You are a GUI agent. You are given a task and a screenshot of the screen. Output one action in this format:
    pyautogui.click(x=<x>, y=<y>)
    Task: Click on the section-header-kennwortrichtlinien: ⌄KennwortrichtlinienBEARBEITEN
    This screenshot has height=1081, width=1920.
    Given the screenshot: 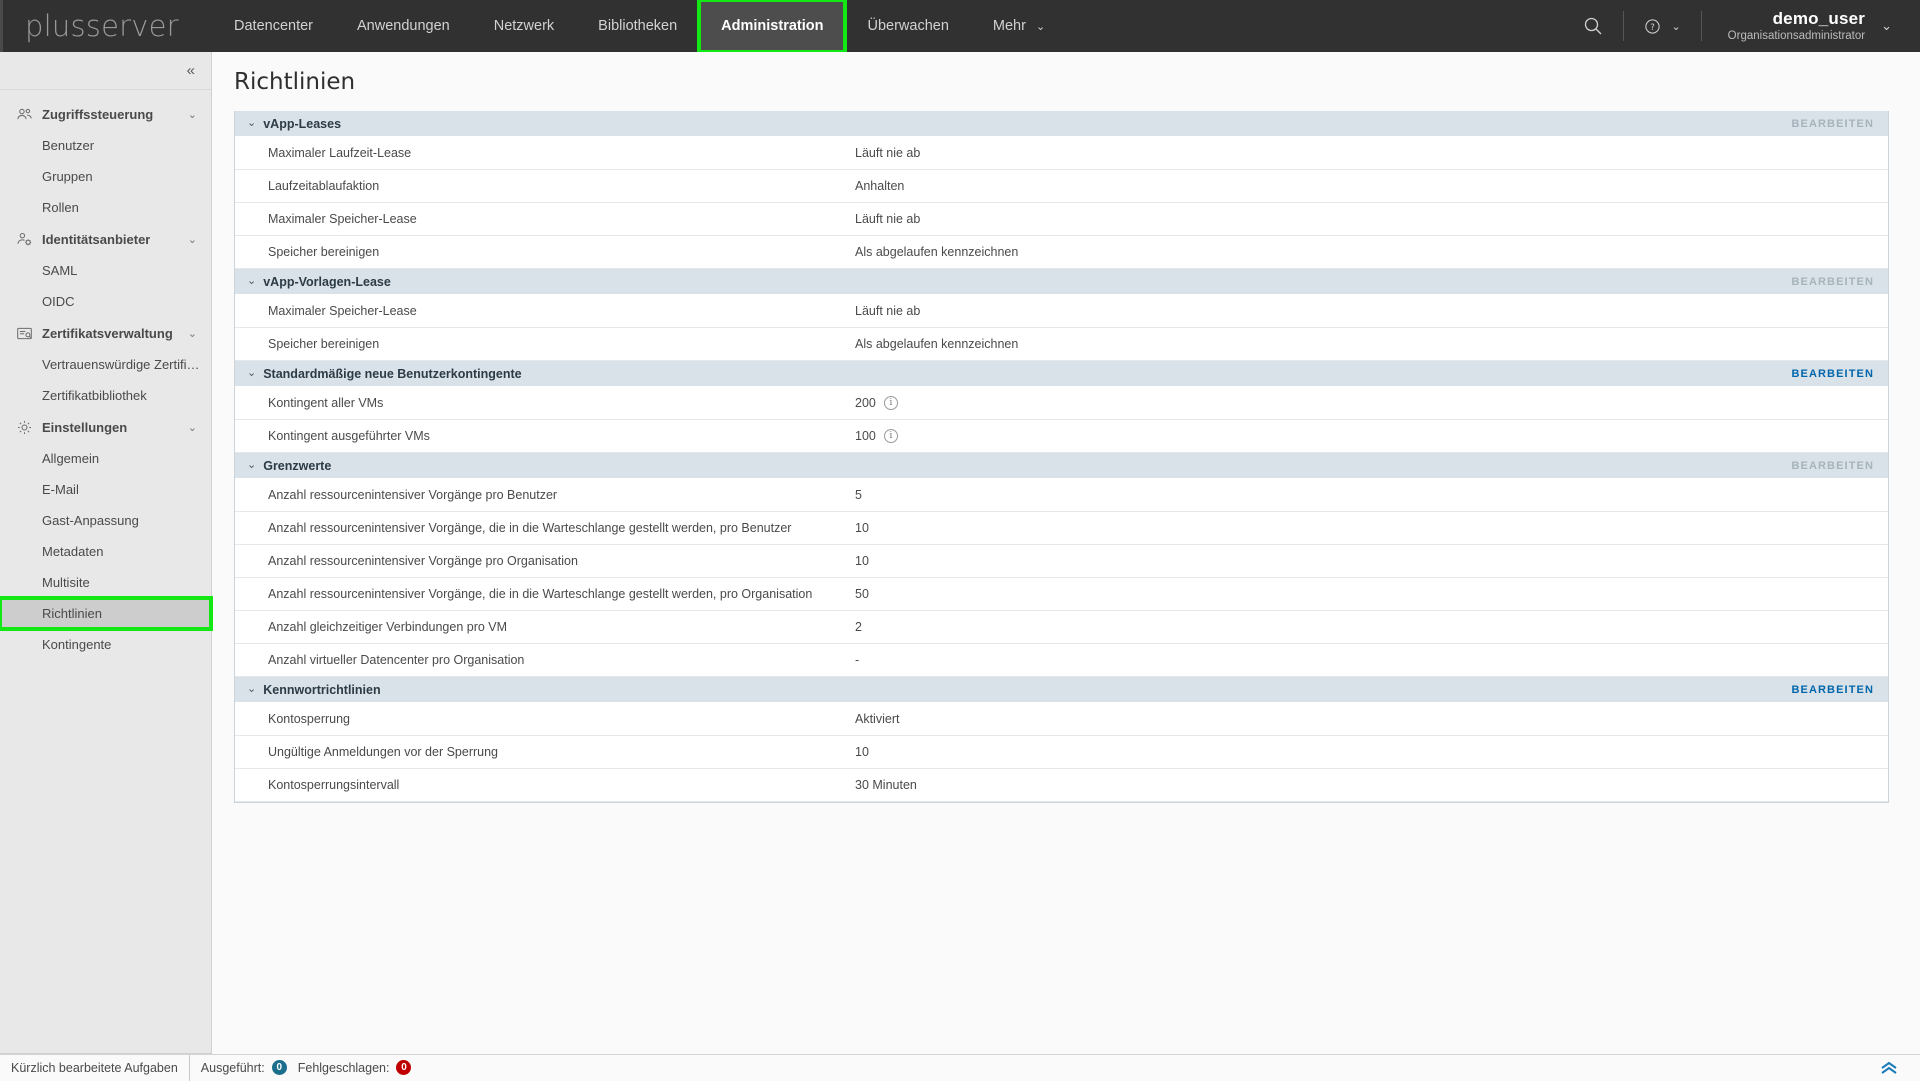 What is the action you would take?
    pyautogui.click(x=1061, y=690)
    